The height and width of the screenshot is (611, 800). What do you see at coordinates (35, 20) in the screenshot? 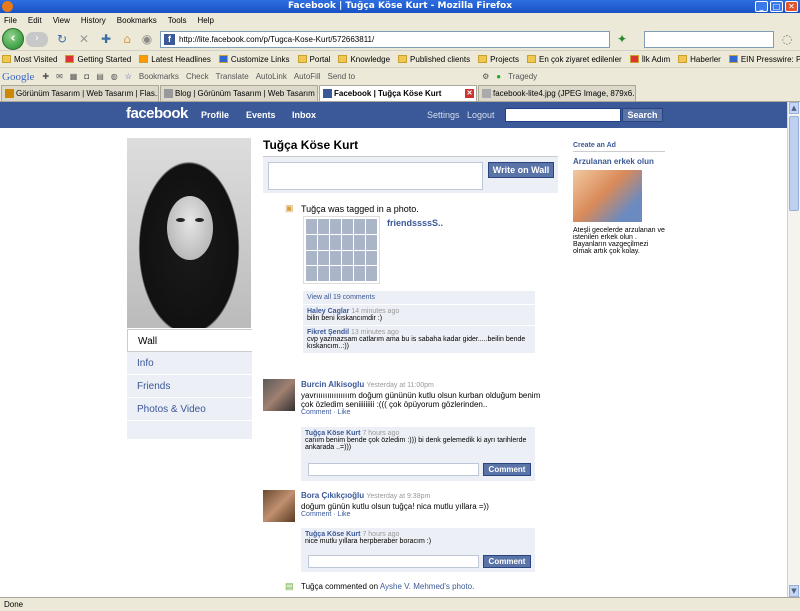
I see `menu-edit: Edit` at bounding box center [35, 20].